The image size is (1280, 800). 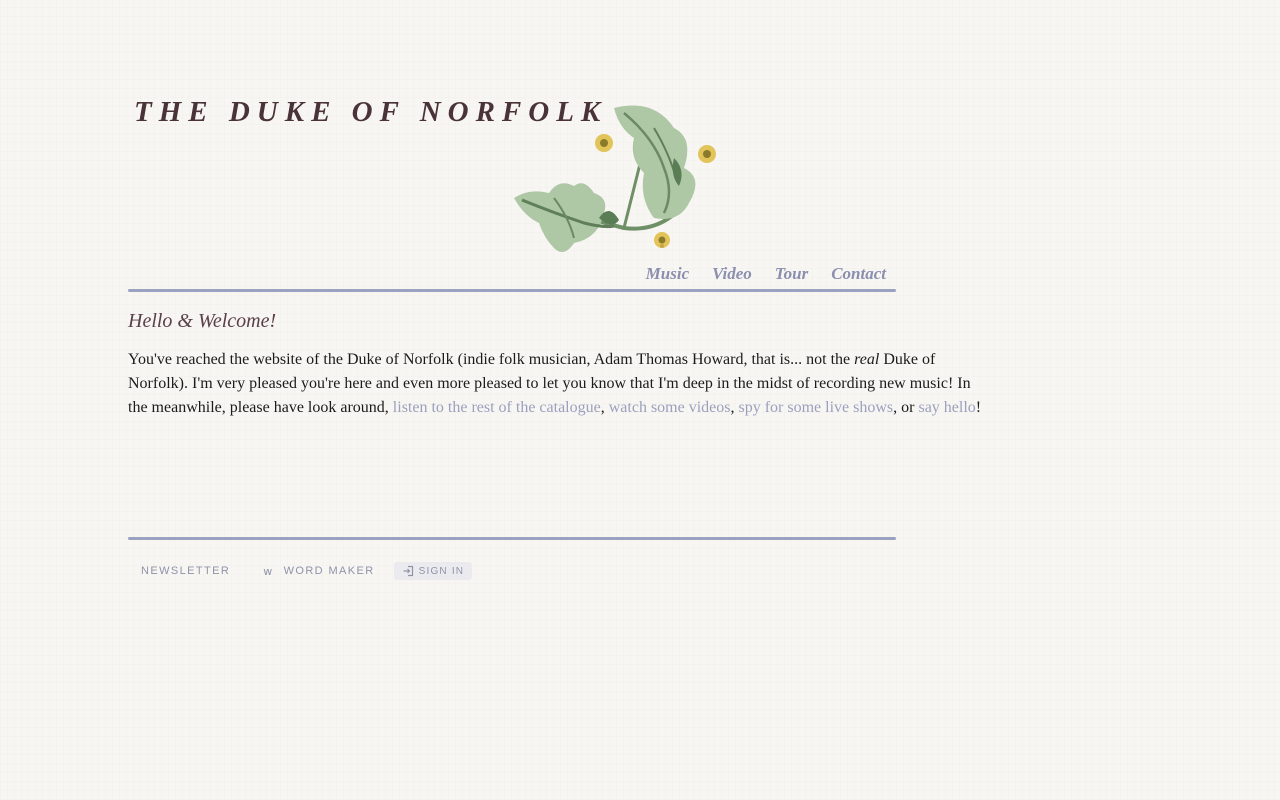 What do you see at coordinates (202, 321) in the screenshot?
I see `welcome-heading: Hello & Welcome!` at bounding box center [202, 321].